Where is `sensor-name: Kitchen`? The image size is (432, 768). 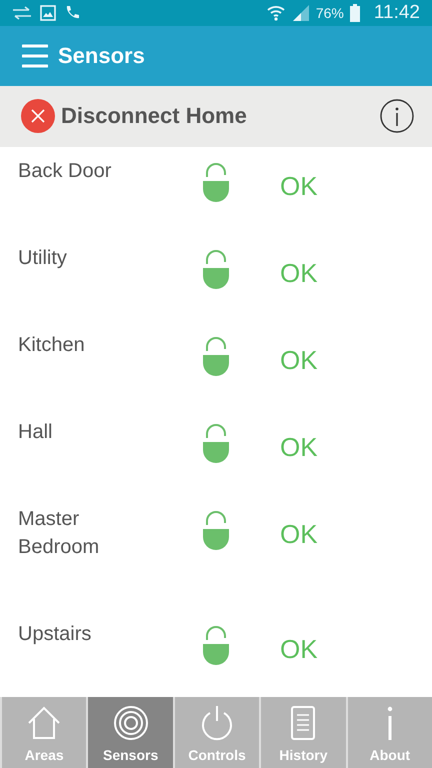
sensor-name: Kitchen is located at coordinates (52, 345).